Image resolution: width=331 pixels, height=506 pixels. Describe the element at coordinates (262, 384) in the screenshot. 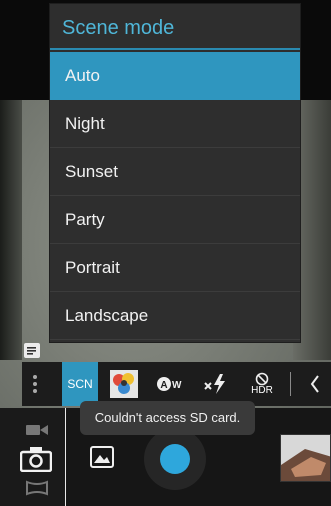

I see `hdr-off-icon: HDR` at that location.